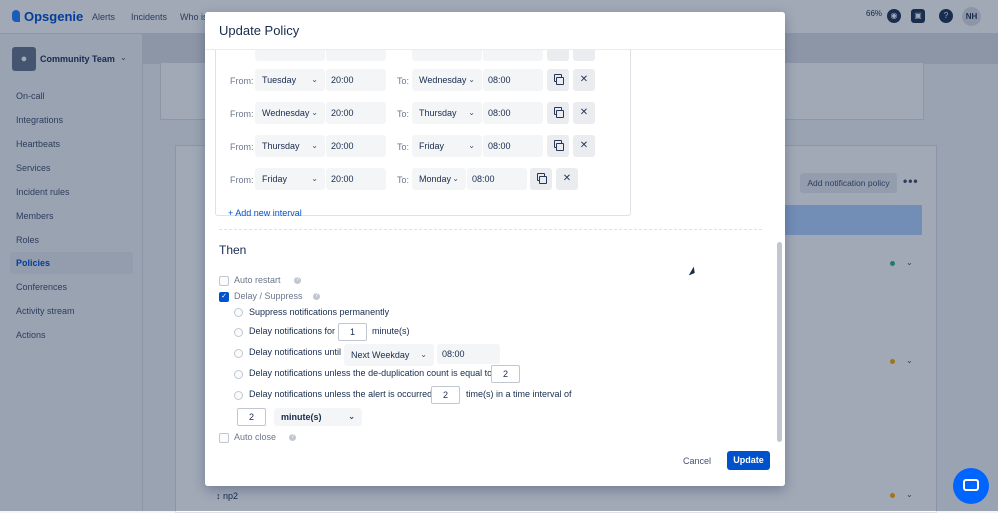 Image resolution: width=998 pixels, height=513 pixels. What do you see at coordinates (224, 281) in the screenshot?
I see `auto-restart-checkbox` at bounding box center [224, 281].